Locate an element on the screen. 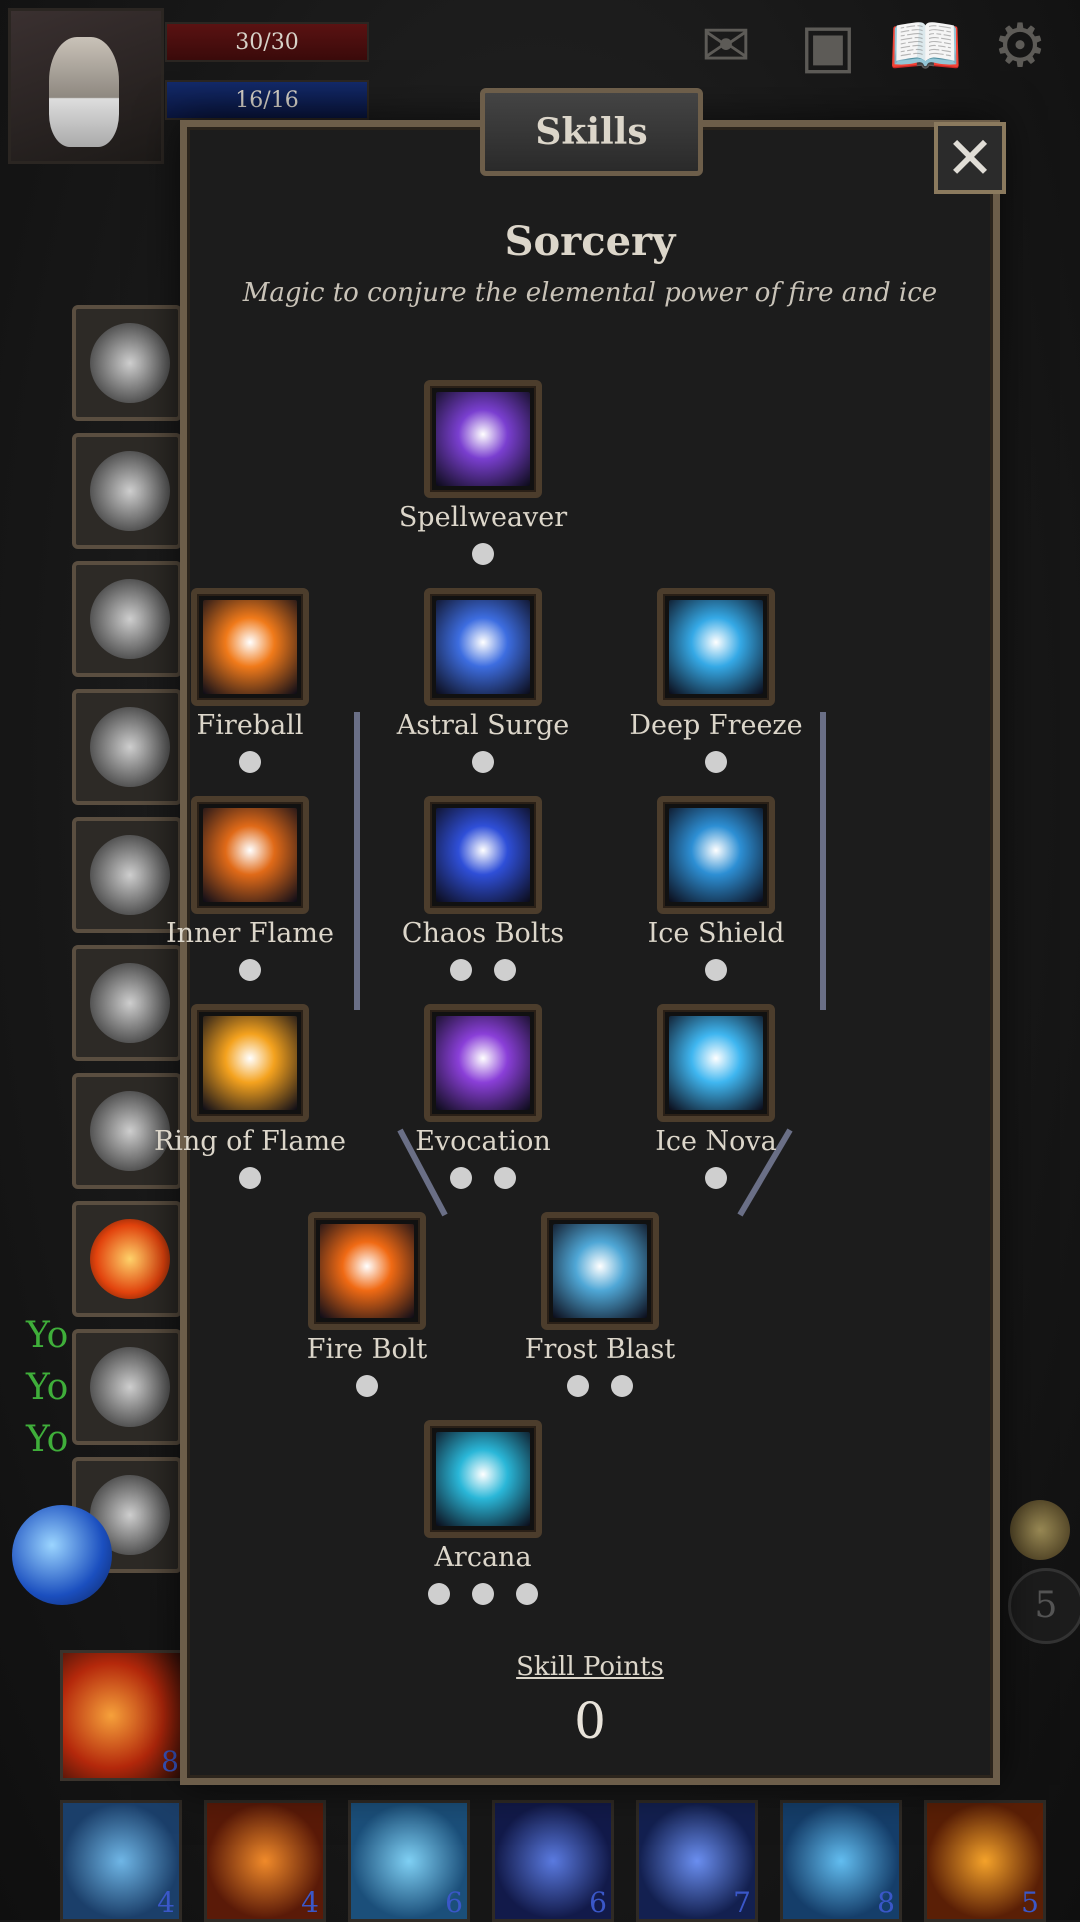  skill-node-ice-shield: Ice Shield is located at coordinates (716, 888).